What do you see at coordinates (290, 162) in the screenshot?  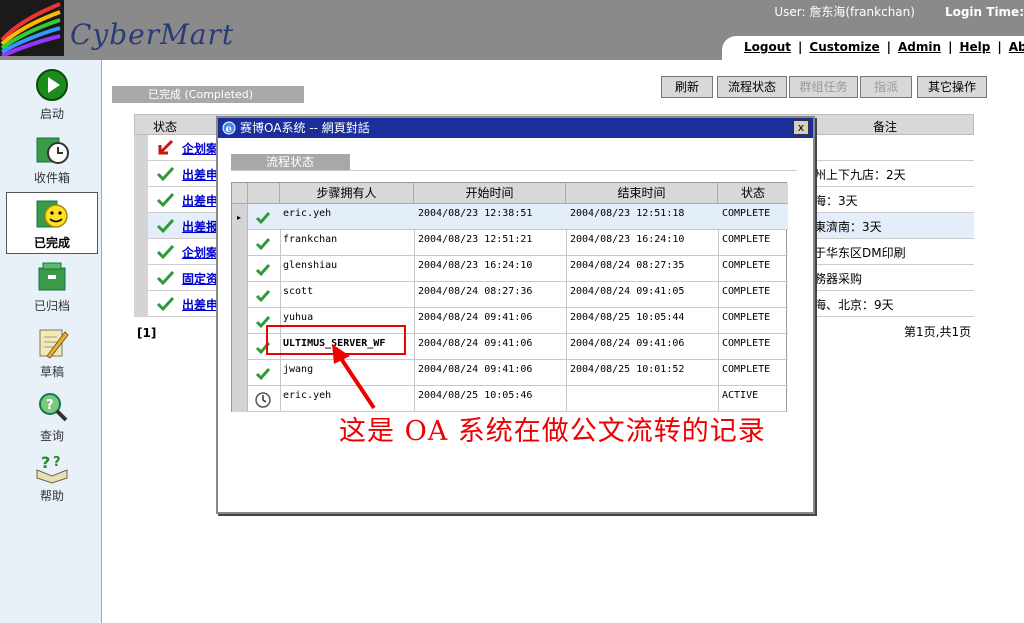 I see `process-status-tab: 流程状态` at bounding box center [290, 162].